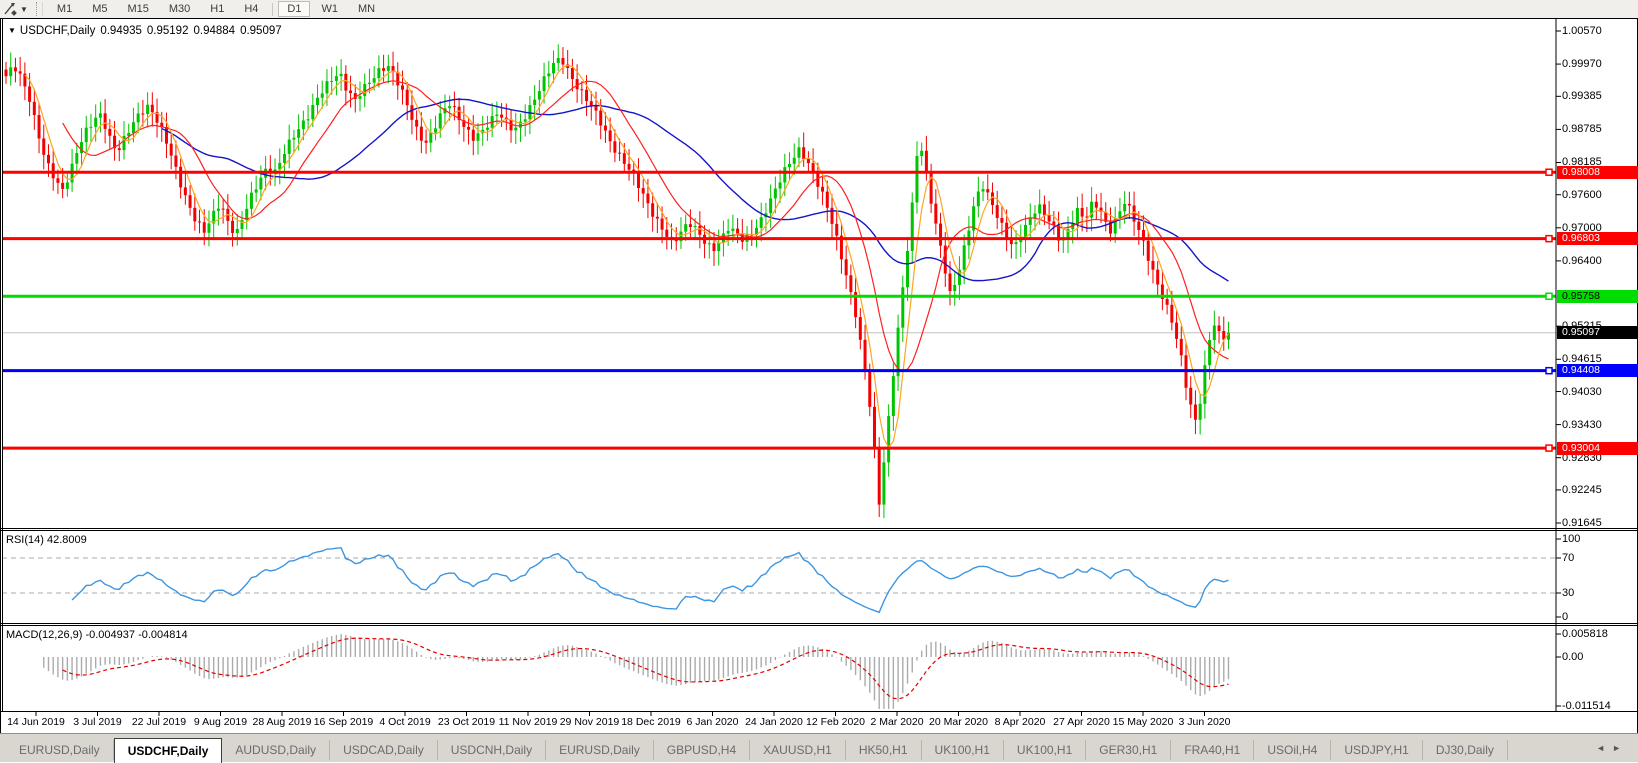  Describe the element at coordinates (1582, 391) in the screenshot. I see `y-axis-tick-label: 0.94030` at that location.